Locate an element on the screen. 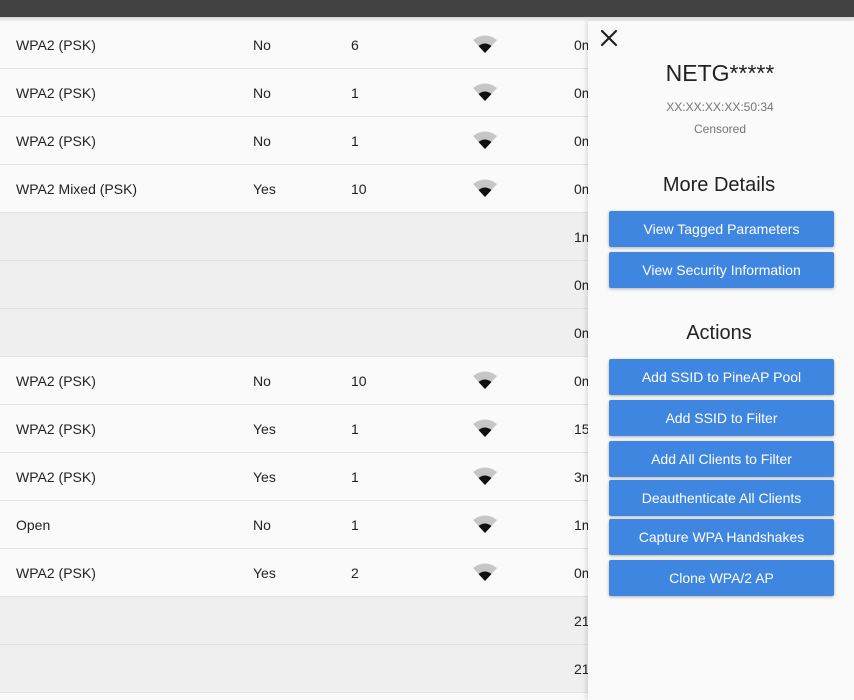 The image size is (854, 700). channel-cell: 2 is located at coordinates (355, 573).